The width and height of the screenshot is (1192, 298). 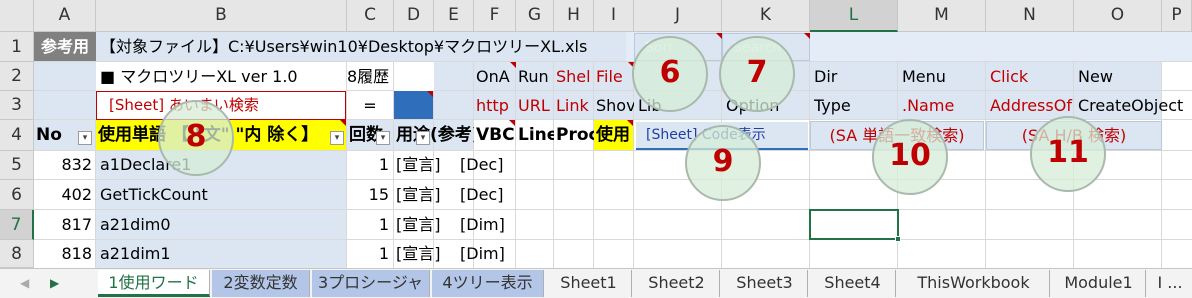 I want to click on cell-g2: Run, so click(x=536, y=76).